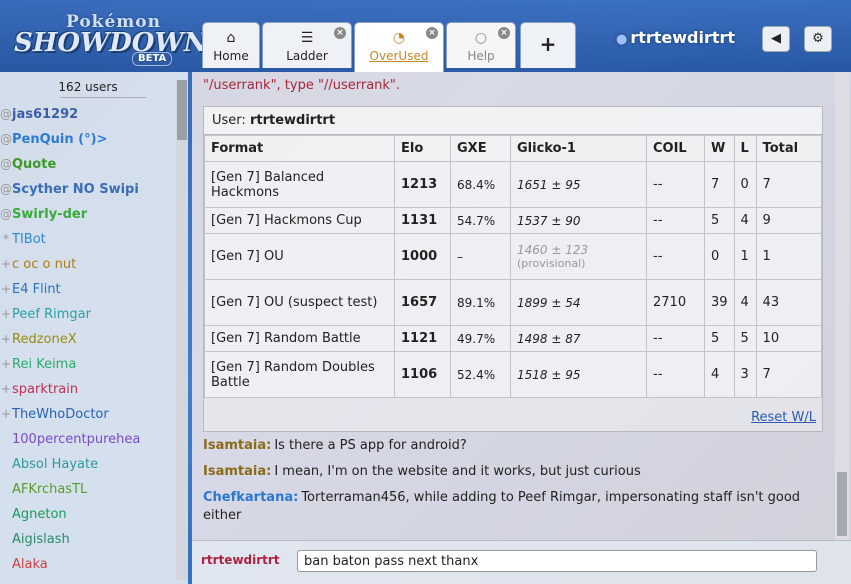  I want to click on tab-label: Home, so click(231, 56).